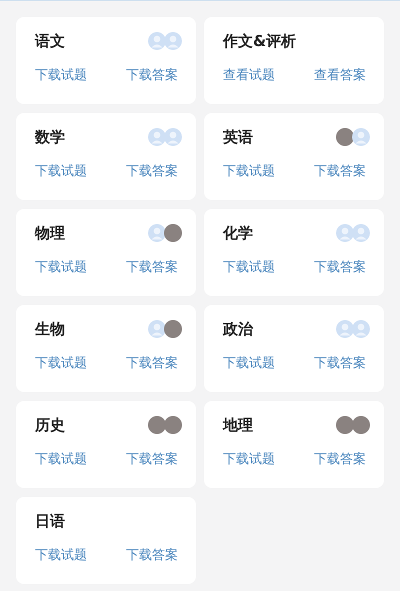 This screenshot has height=591, width=400. Describe the element at coordinates (249, 75) in the screenshot. I see `download-link: 查看试题` at that location.